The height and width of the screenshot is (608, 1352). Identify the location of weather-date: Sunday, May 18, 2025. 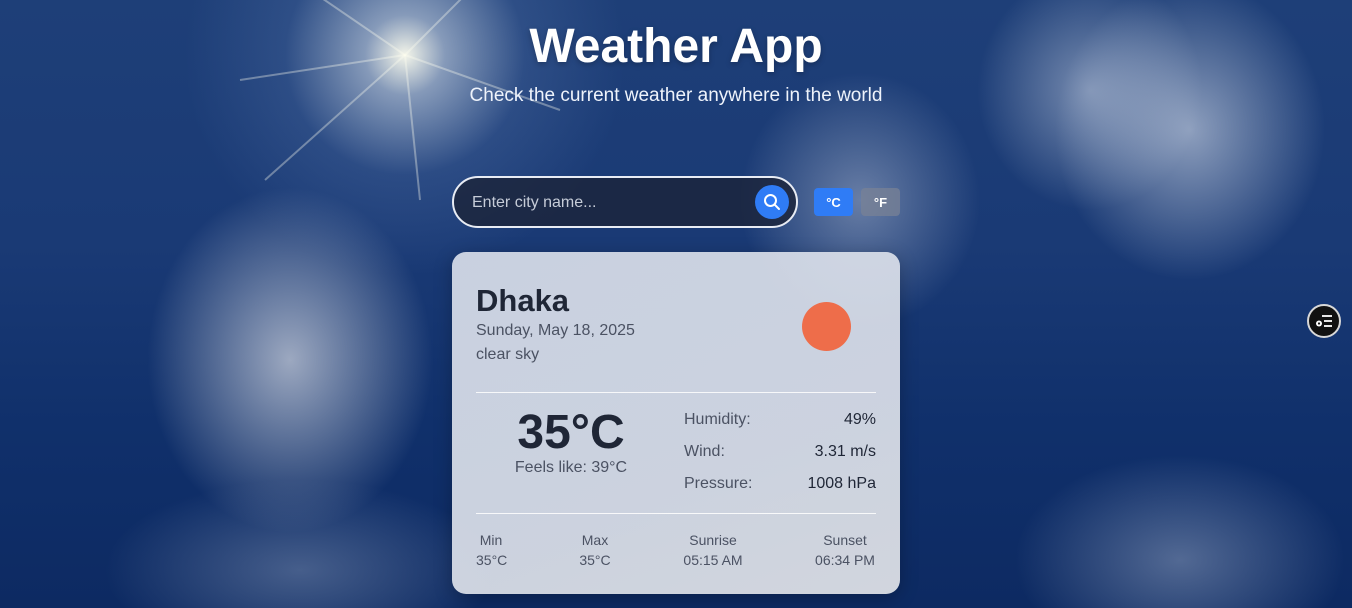
(555, 330).